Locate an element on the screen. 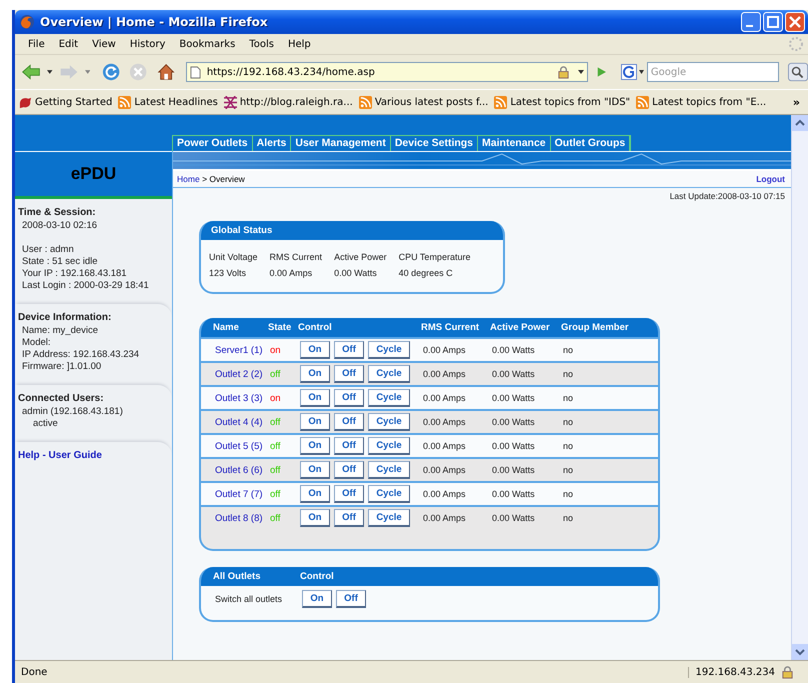  breadcrumb-link: Home is located at coordinates (188, 179).